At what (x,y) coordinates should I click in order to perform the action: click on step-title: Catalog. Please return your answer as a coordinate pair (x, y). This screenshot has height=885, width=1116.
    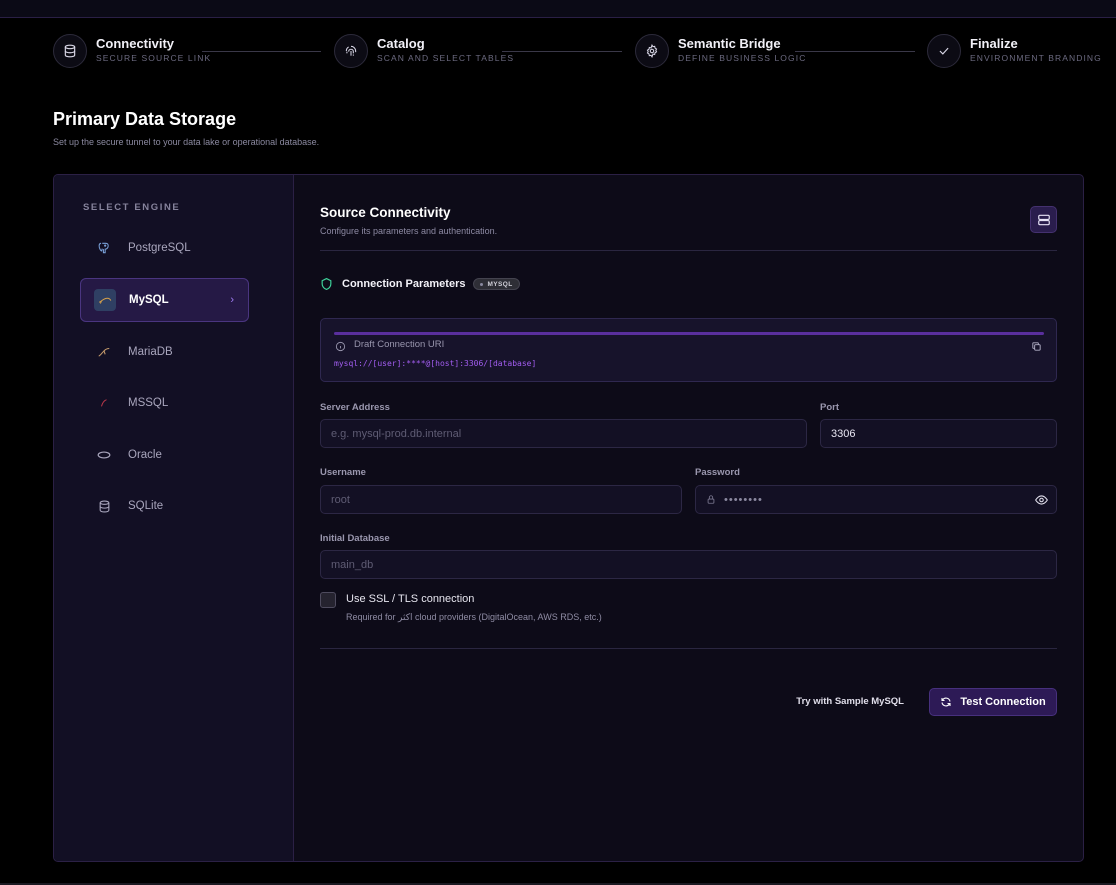
    Looking at the image, I should click on (401, 43).